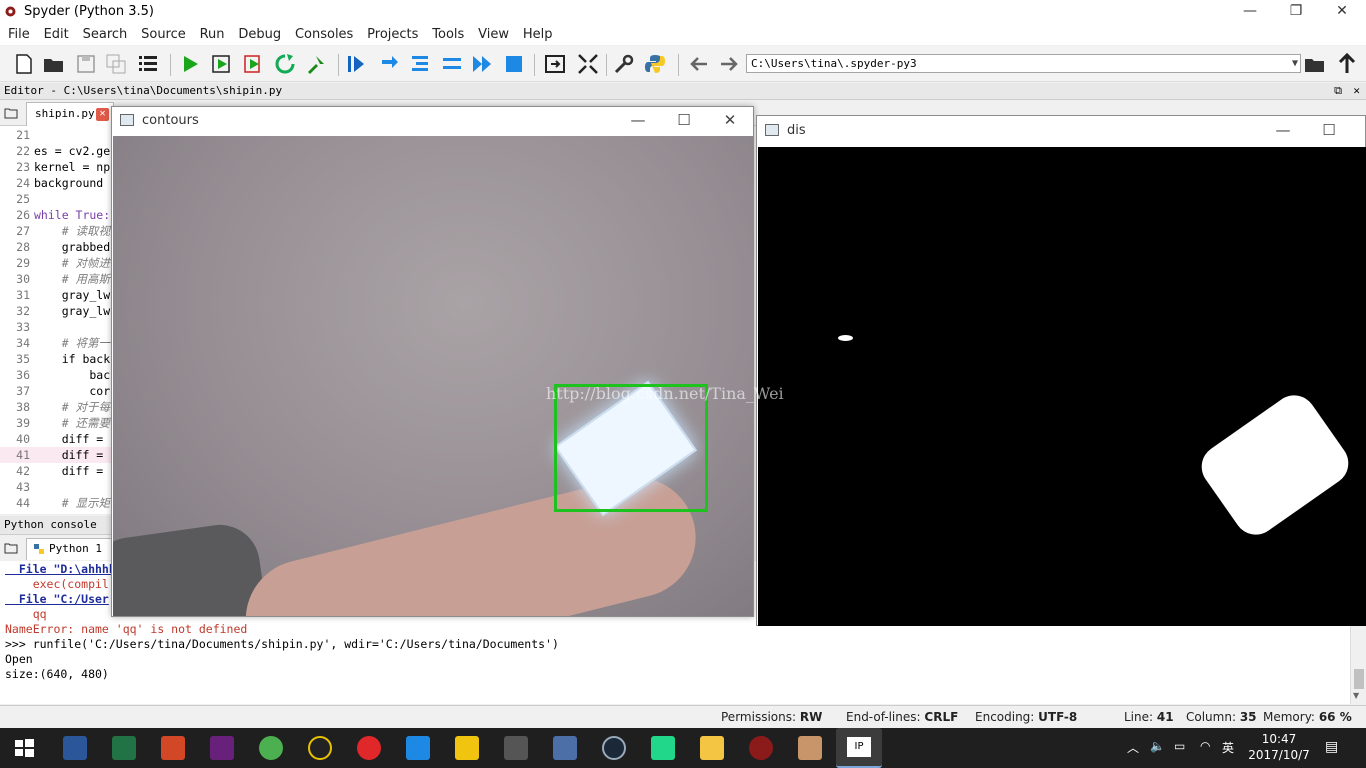  Describe the element at coordinates (324, 34) in the screenshot. I see `menu-consoles: Consoles` at that location.